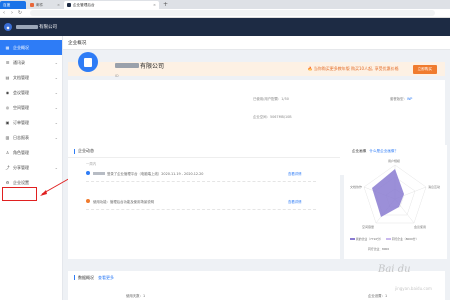 Image resolution: width=450 pixels, height=300 pixels. What do you see at coordinates (31, 137) in the screenshot?
I see `sidebar-item-reports: ▥ 日志报表 ⌄` at bounding box center [31, 137].